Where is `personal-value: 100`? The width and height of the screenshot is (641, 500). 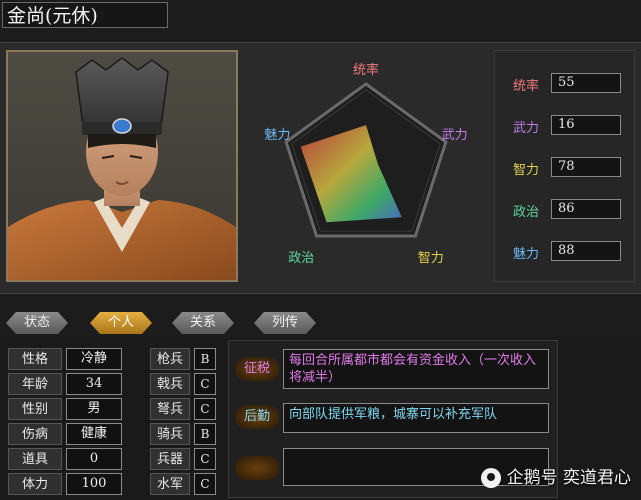
personal-value: 100 is located at coordinates (94, 484).